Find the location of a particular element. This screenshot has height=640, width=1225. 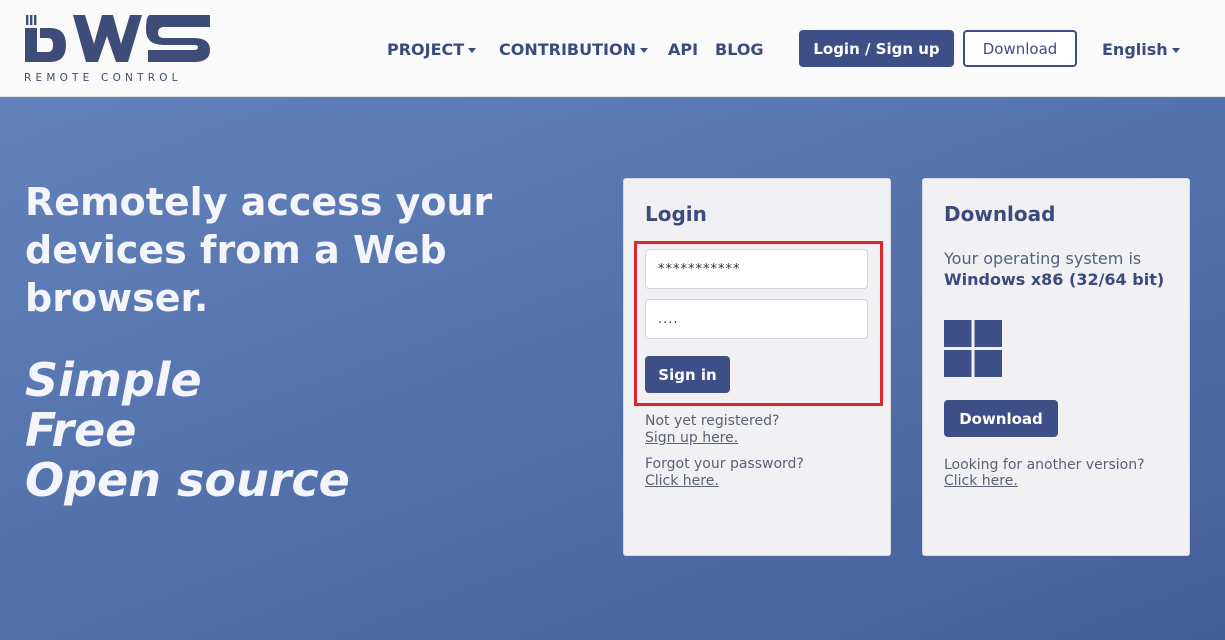

nav-api: API is located at coordinates (683, 49).